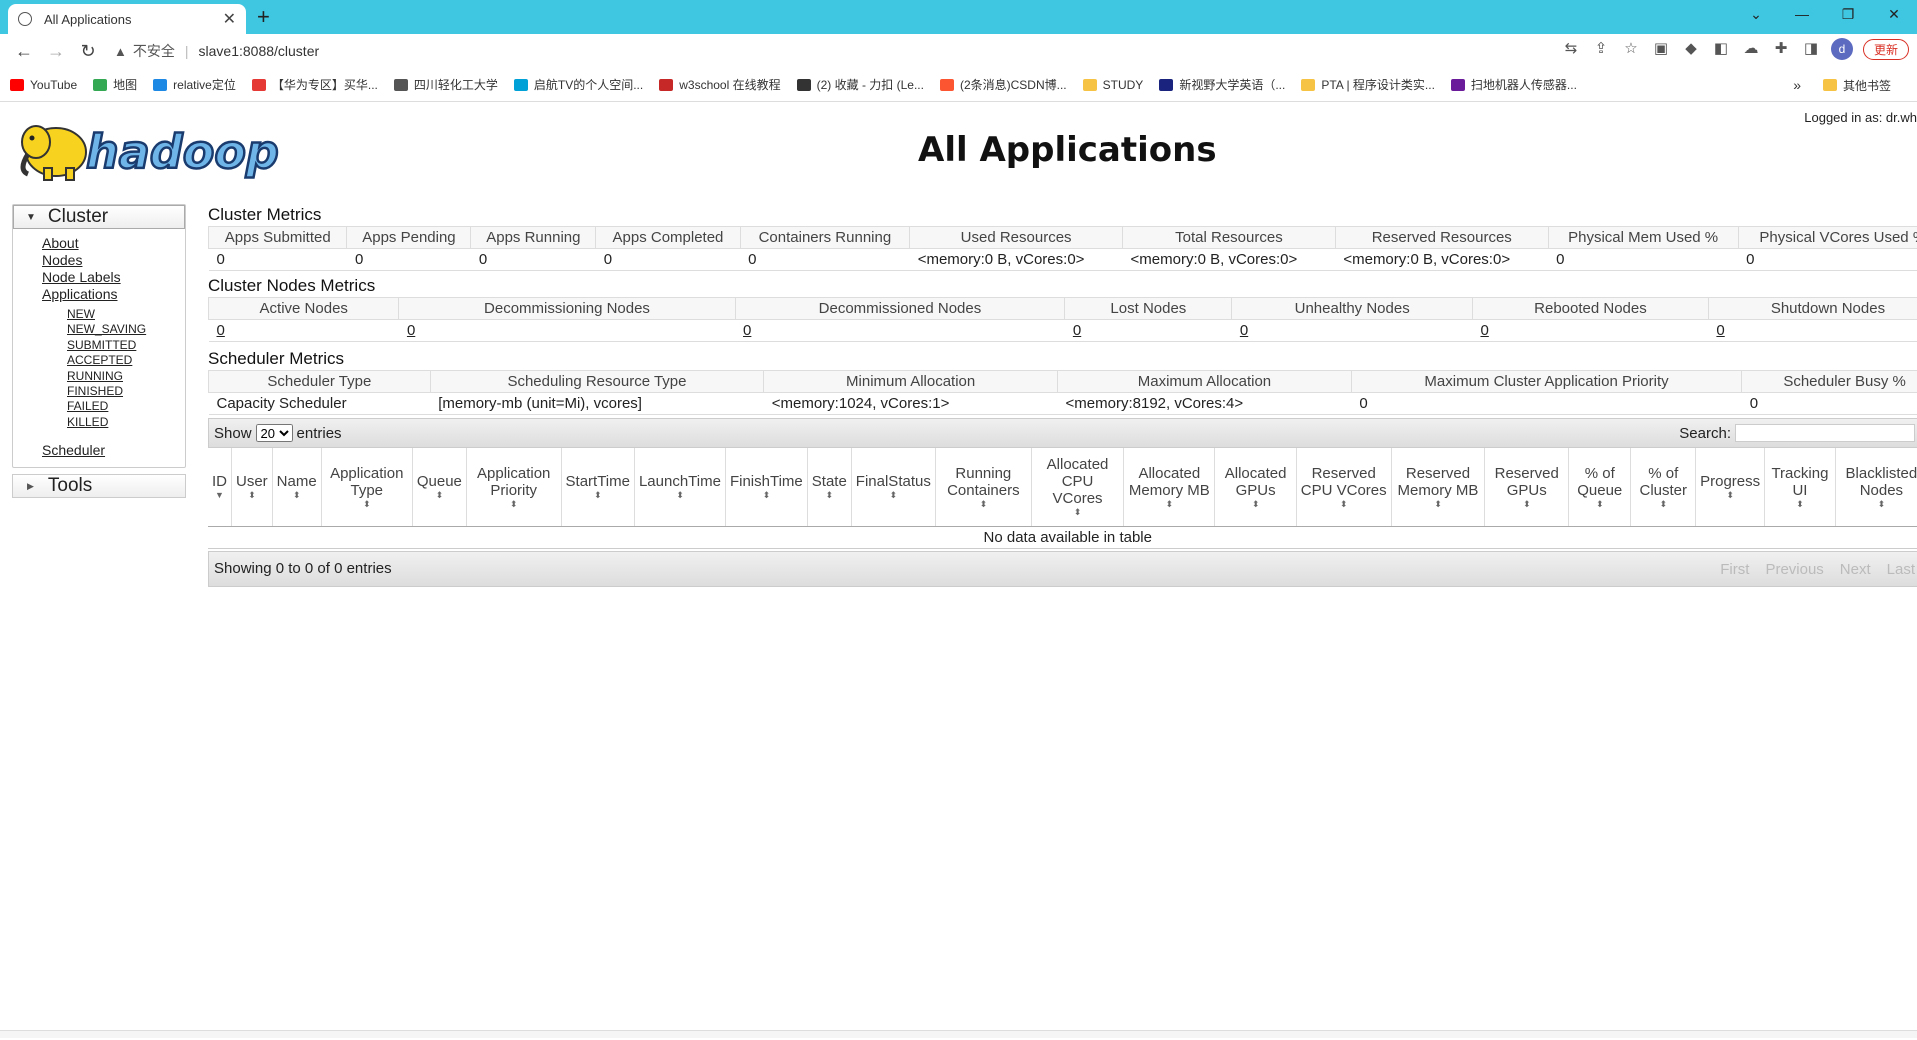 Image resolution: width=1917 pixels, height=1040 pixels. I want to click on column-header-allocated-memory-mb: Allocated Memory MB ⬍, so click(1169, 487).